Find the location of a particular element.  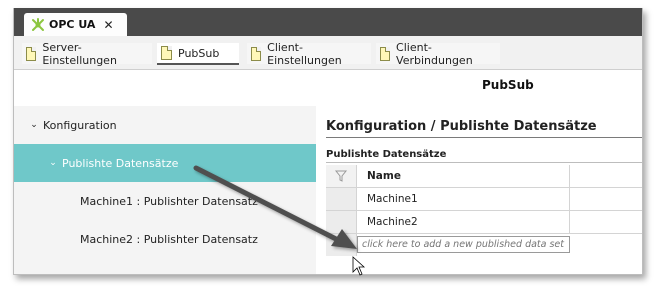

tab-label: Client-Einstellungen is located at coordinates (304, 53).